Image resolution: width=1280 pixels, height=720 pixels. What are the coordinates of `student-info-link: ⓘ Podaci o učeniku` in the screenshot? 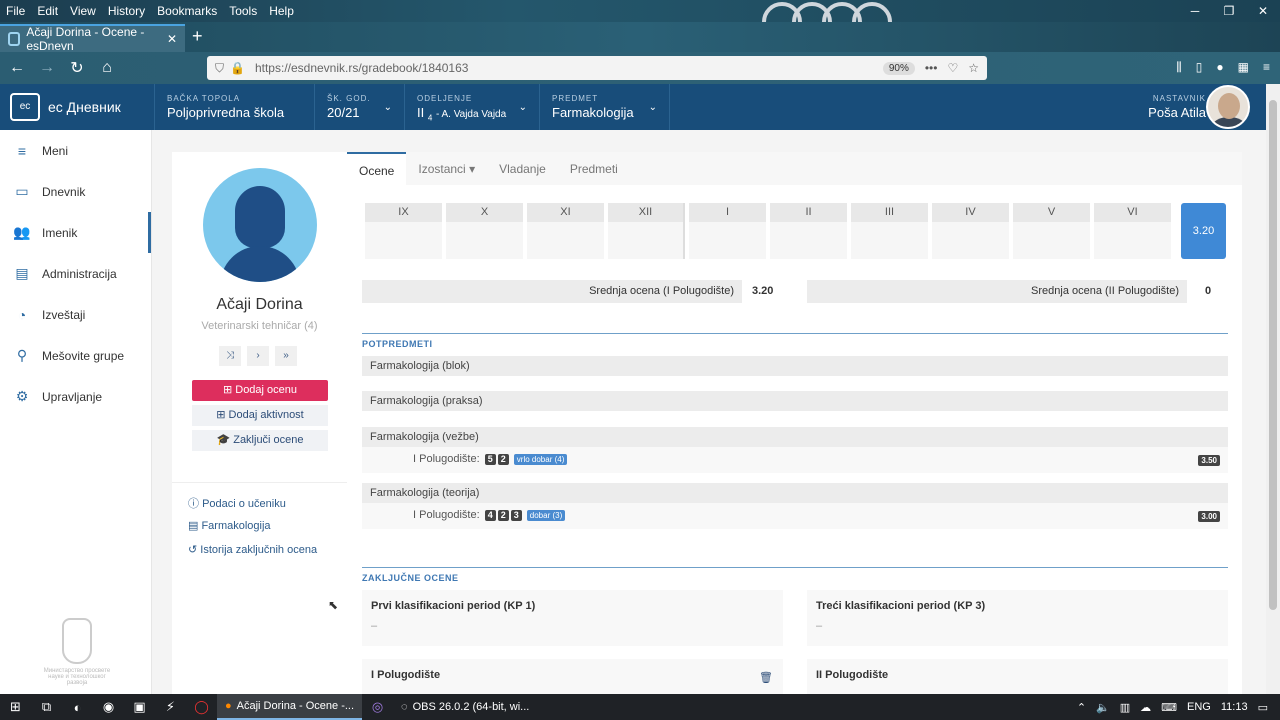 It's located at (237, 503).